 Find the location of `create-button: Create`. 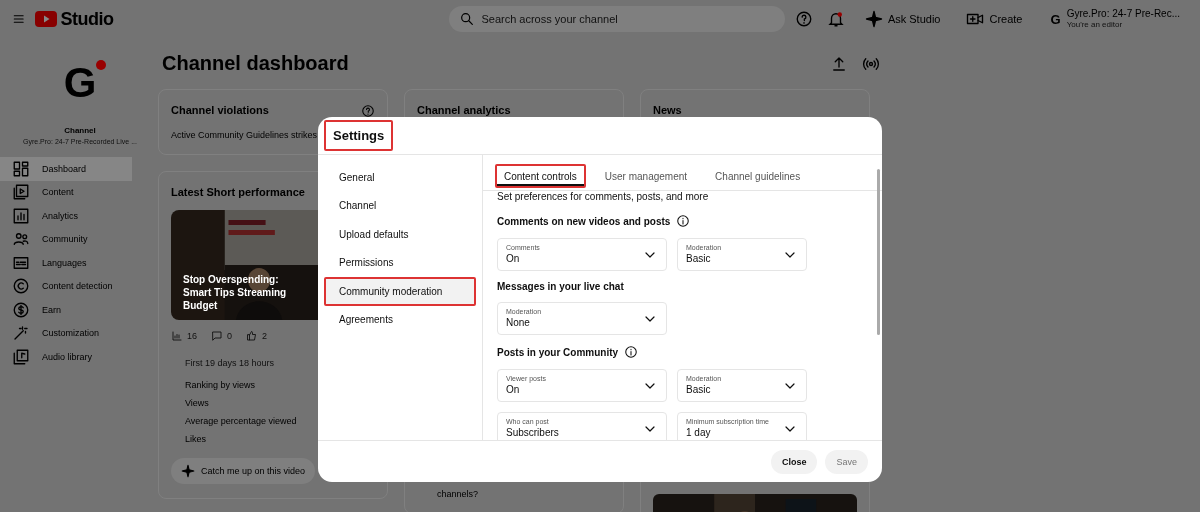

create-button: Create is located at coordinates (994, 19).